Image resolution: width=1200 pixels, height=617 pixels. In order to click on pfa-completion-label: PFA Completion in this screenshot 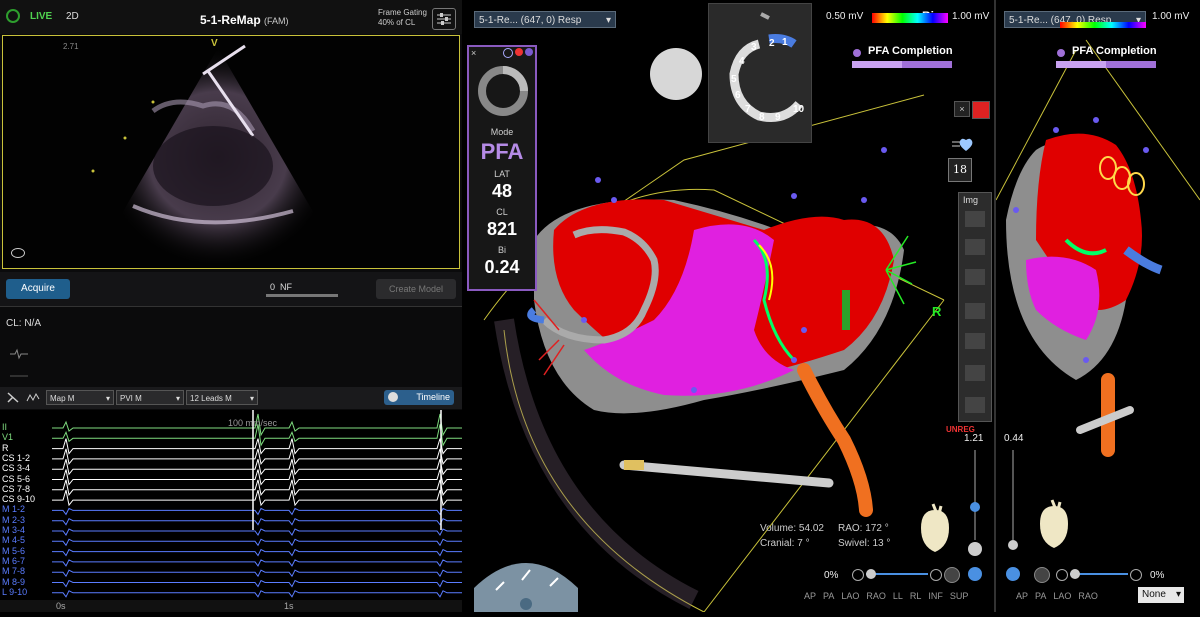, I will do `click(910, 51)`.